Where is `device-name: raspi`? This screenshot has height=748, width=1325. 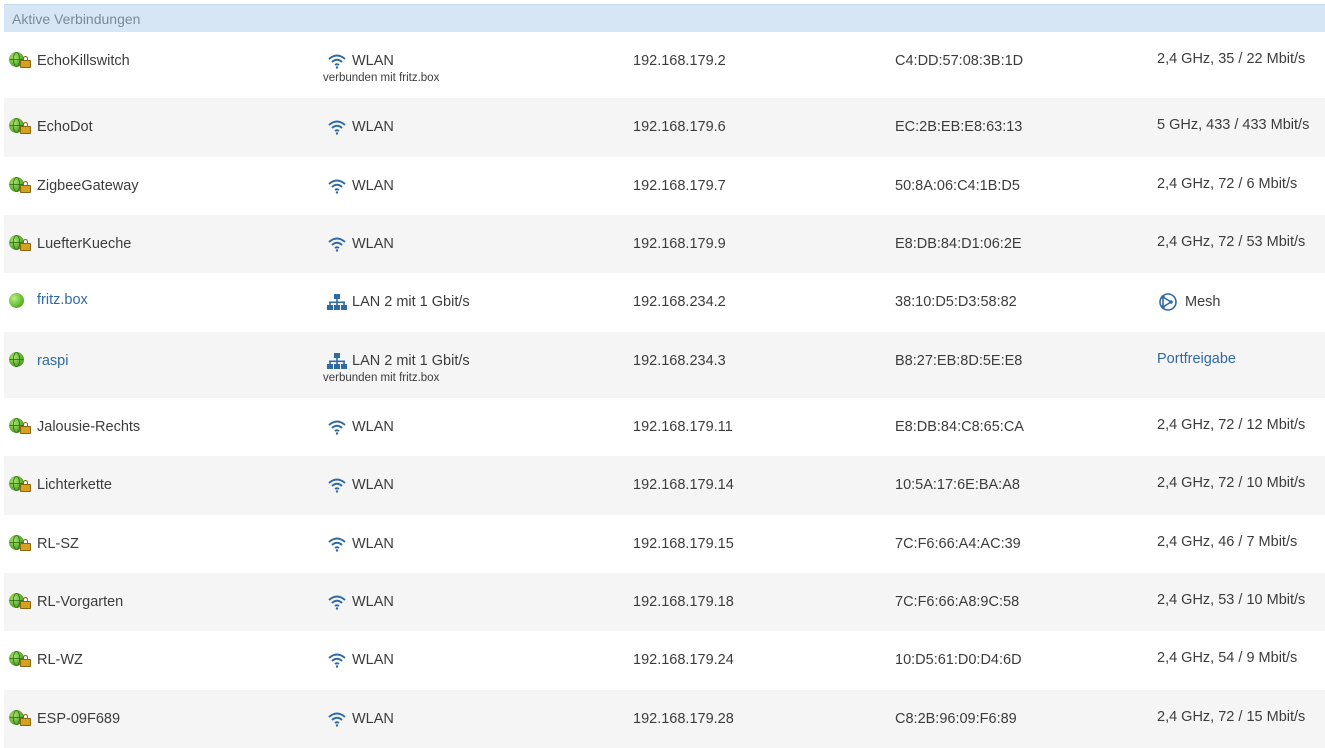 device-name: raspi is located at coordinates (52, 361).